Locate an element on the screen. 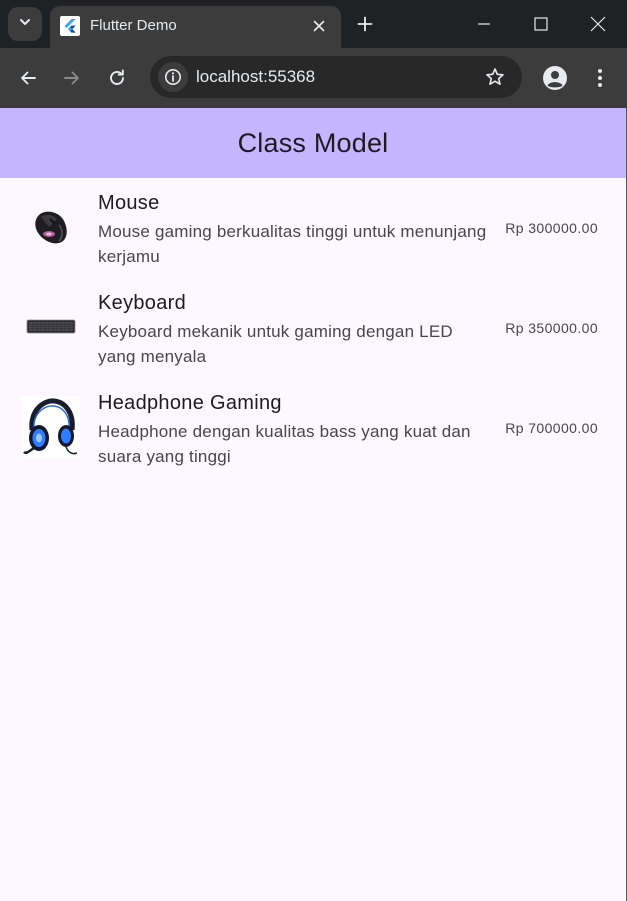  profile-button is located at coordinates (555, 78).